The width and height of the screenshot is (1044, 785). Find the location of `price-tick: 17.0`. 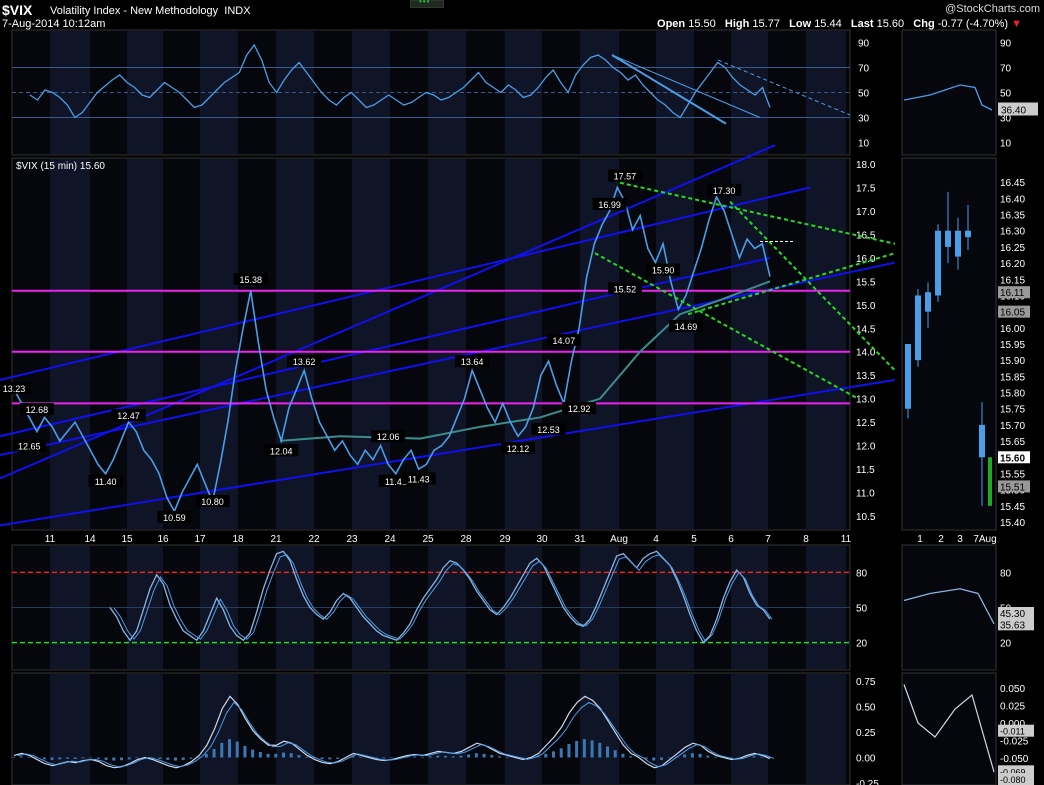

price-tick: 17.0 is located at coordinates (866, 212).